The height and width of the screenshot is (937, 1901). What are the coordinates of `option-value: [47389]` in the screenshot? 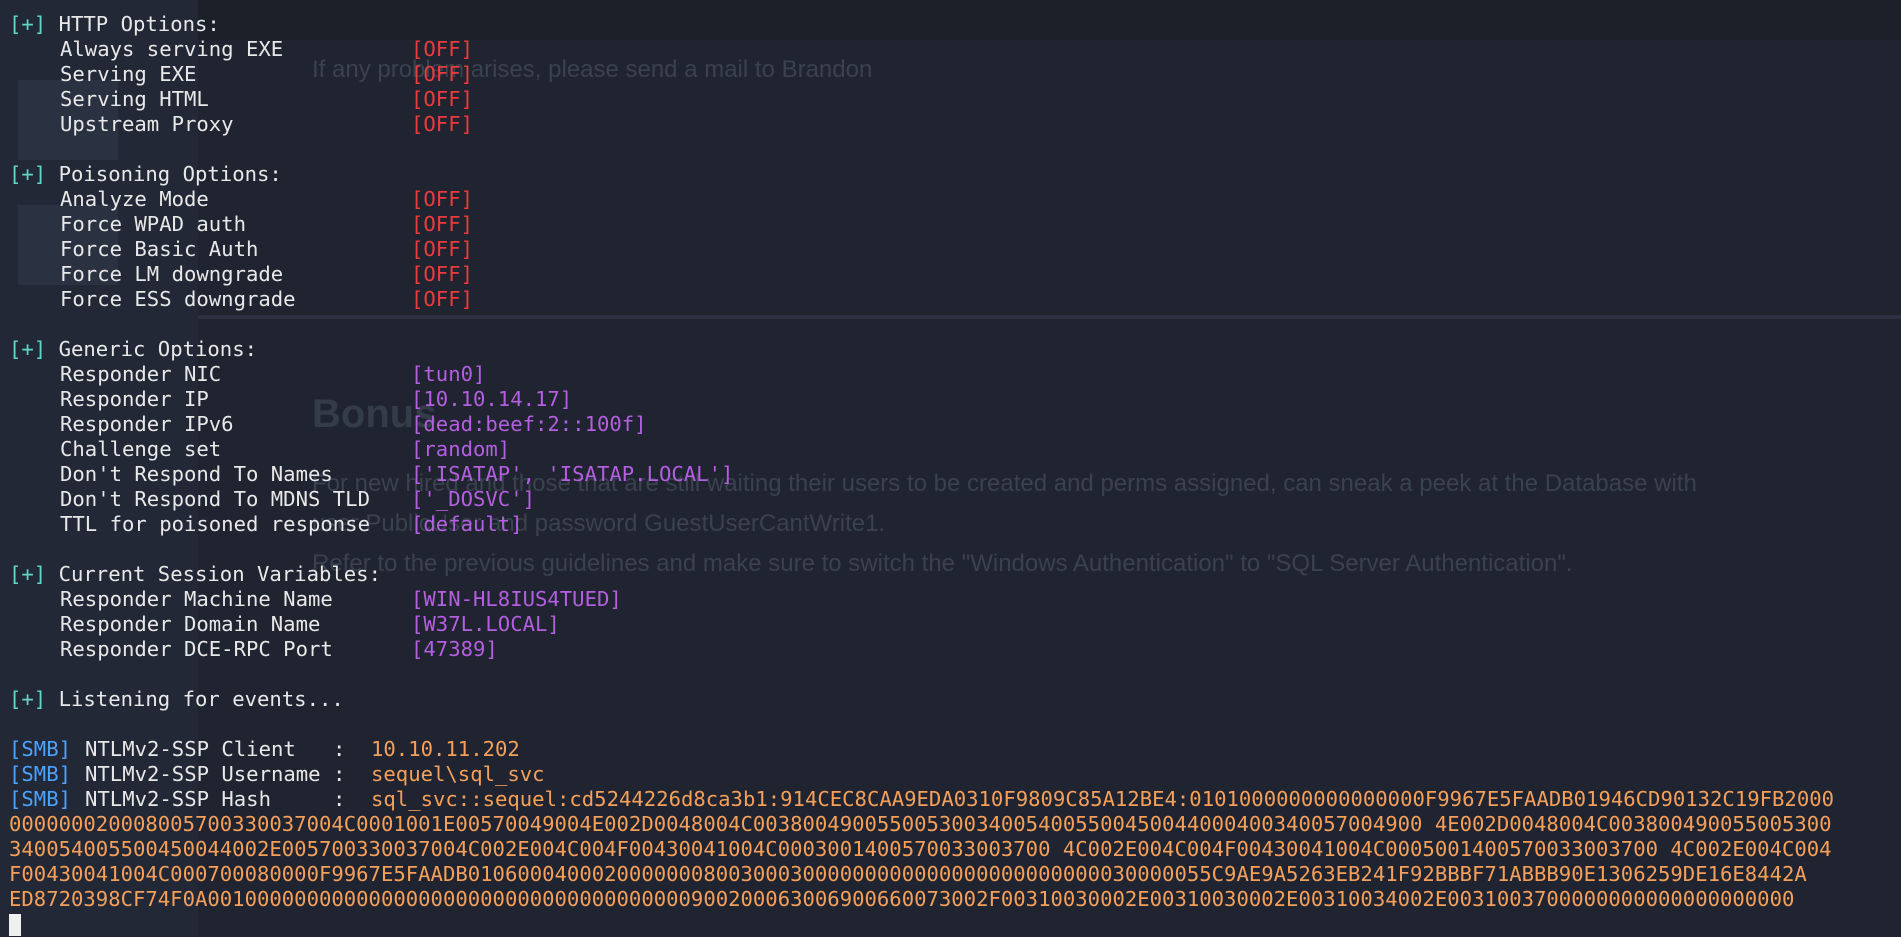 It's located at (454, 649).